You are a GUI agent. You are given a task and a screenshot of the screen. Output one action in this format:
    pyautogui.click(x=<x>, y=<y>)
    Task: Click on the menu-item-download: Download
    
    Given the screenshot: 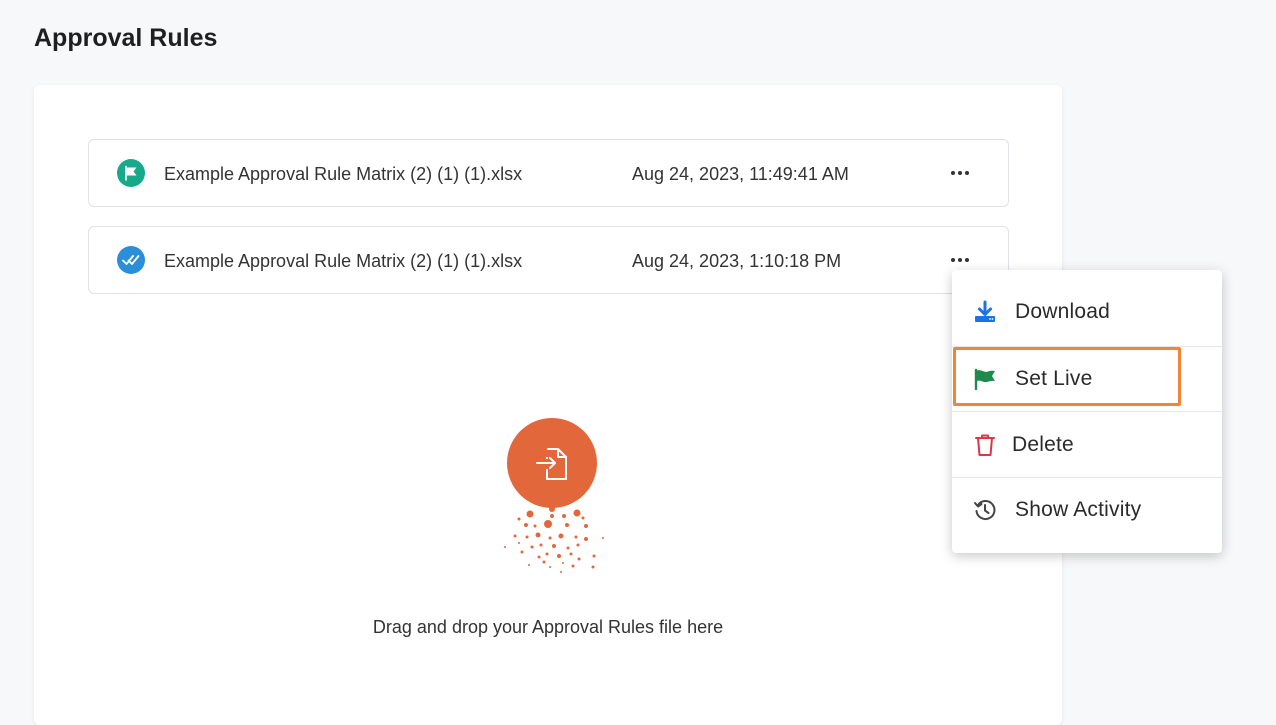 What is the action you would take?
    pyautogui.click(x=1087, y=312)
    